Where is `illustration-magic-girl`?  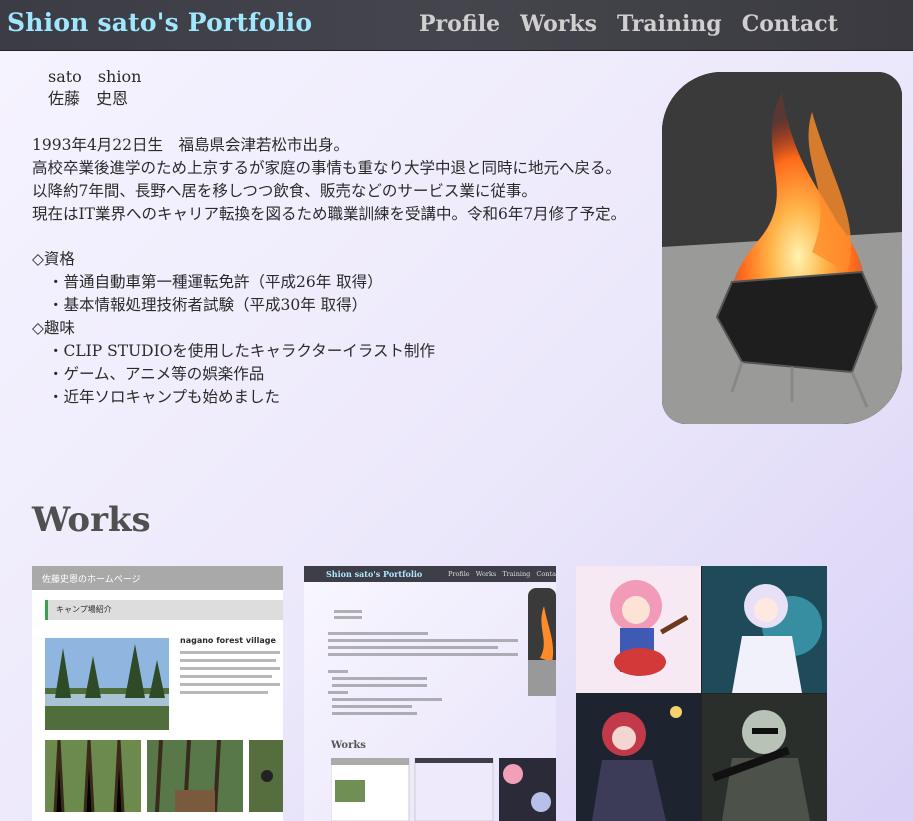
illustration-magic-girl is located at coordinates (764, 629).